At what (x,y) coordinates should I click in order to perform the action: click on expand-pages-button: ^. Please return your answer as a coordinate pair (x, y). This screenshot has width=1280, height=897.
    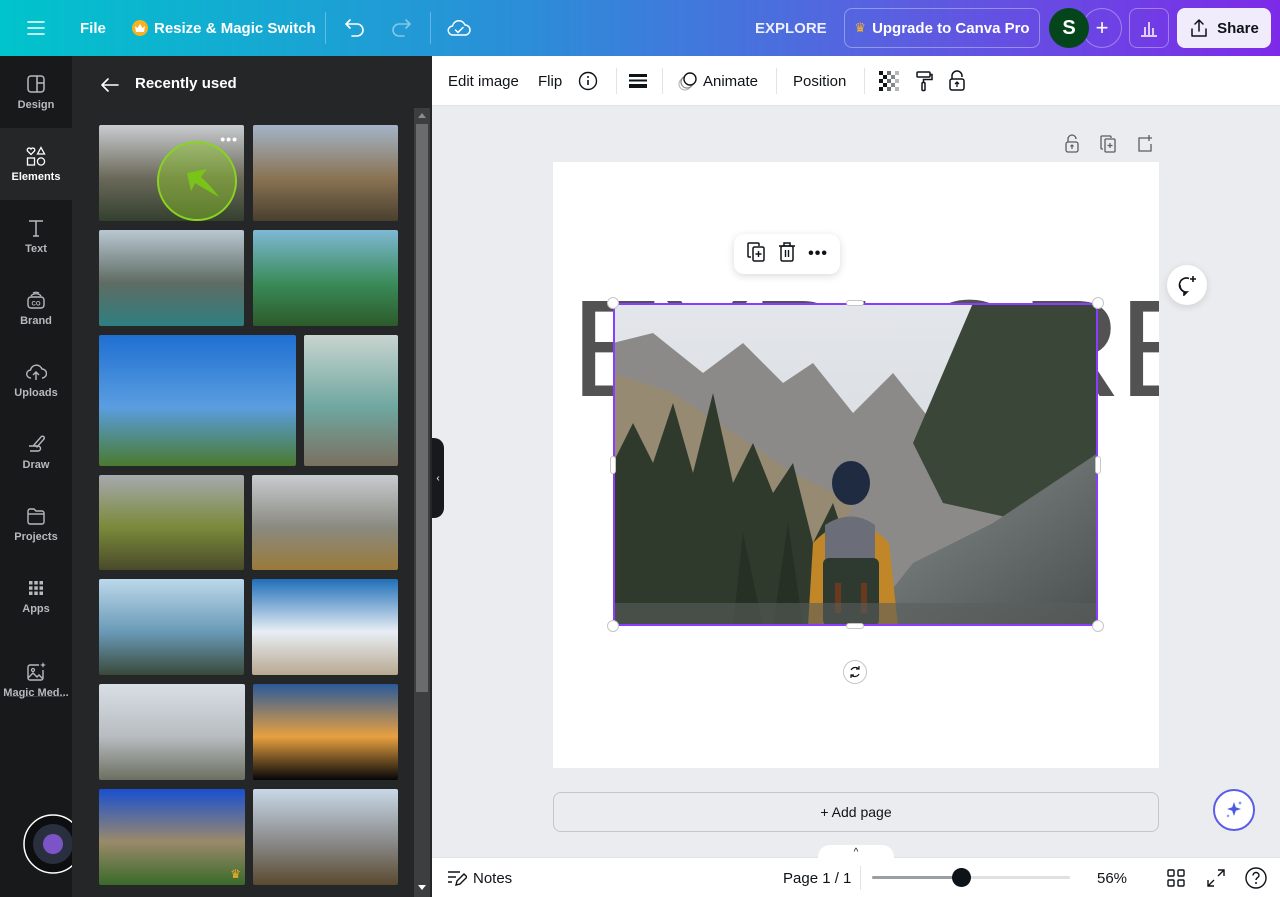
    Looking at the image, I should click on (856, 852).